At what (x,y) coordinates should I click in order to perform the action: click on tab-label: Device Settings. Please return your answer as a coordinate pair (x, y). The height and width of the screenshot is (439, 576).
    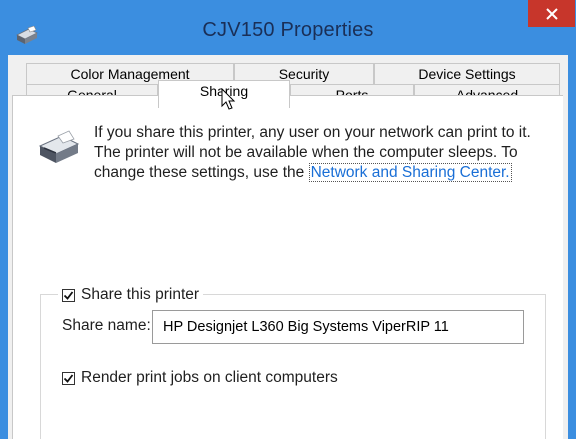
    Looking at the image, I should click on (467, 74).